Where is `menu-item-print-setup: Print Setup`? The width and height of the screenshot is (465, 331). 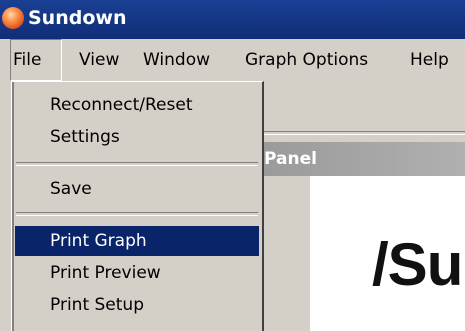
menu-item-print-setup: Print Setup is located at coordinates (137, 305).